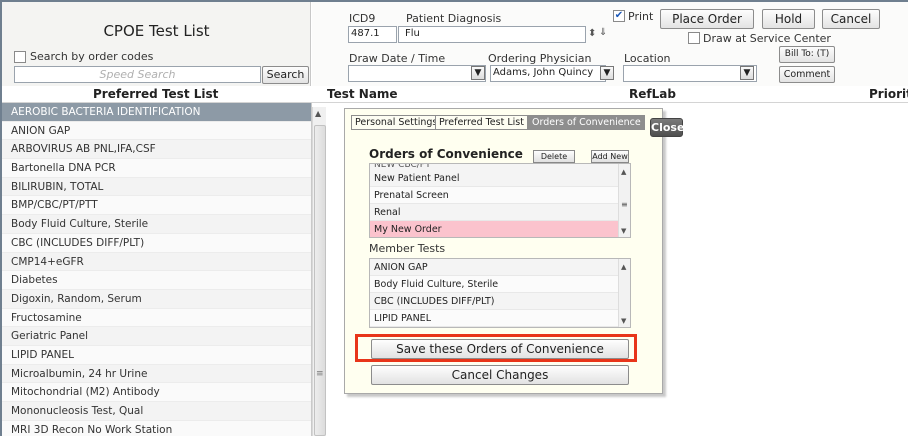  What do you see at coordinates (156, 336) in the screenshot?
I see `preferred-test-item: Geriatric Panel` at bounding box center [156, 336].